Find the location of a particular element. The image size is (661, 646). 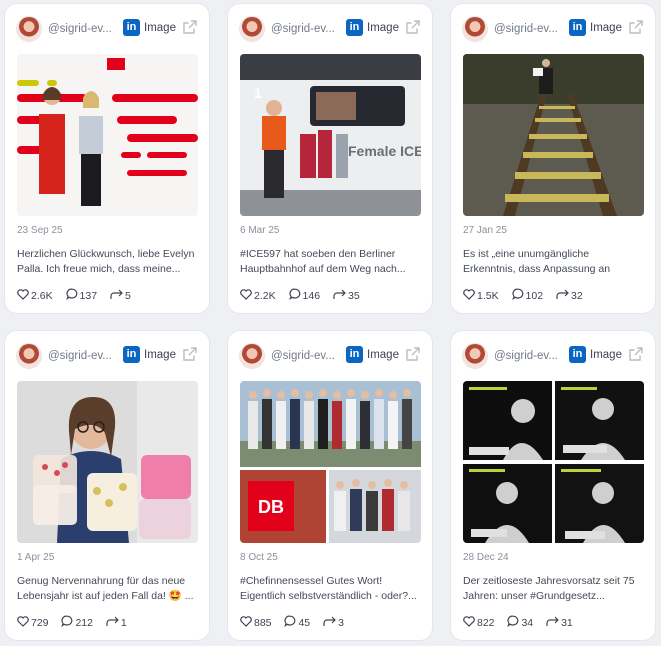

post-date: 8 Oct 25 is located at coordinates (259, 557).